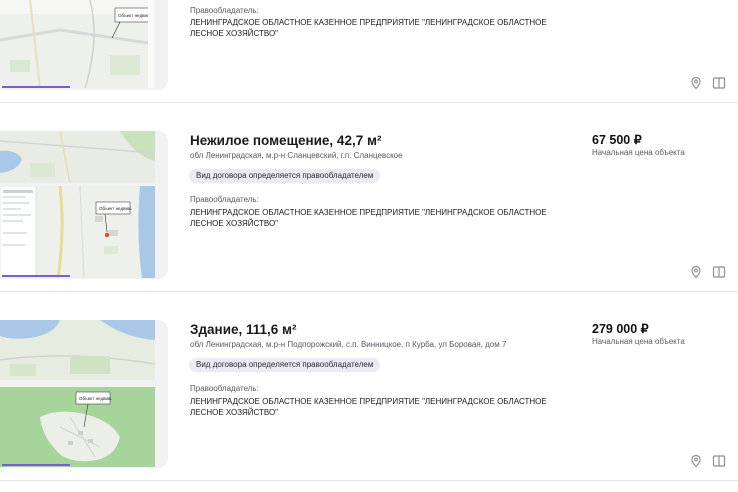 This screenshot has height=492, width=738. Describe the element at coordinates (617, 140) in the screenshot. I see `listing-price: 67 500 ₽` at that location.